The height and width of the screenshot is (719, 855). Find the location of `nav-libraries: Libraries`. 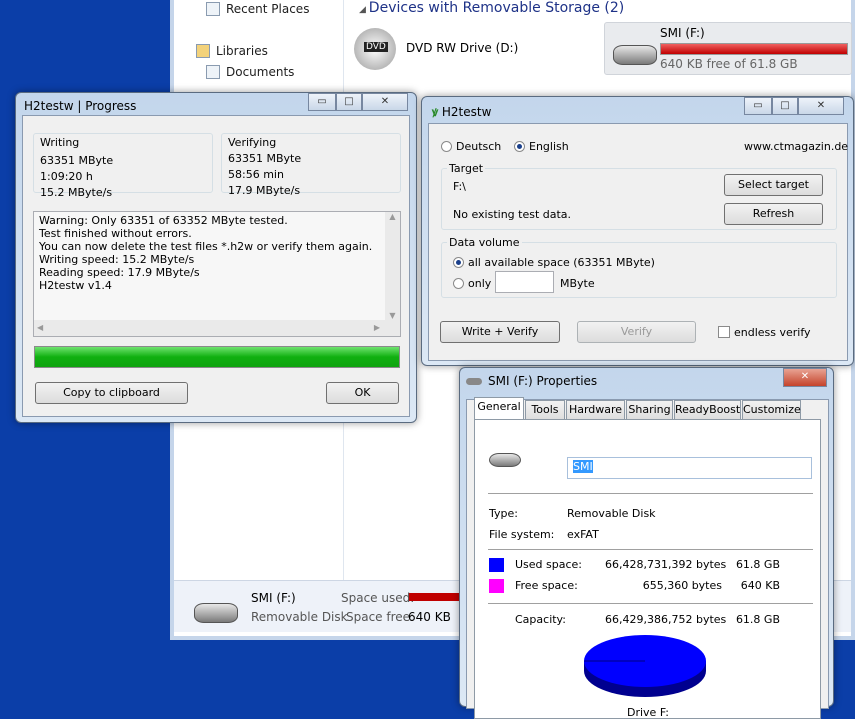

nav-libraries: Libraries is located at coordinates (232, 51).